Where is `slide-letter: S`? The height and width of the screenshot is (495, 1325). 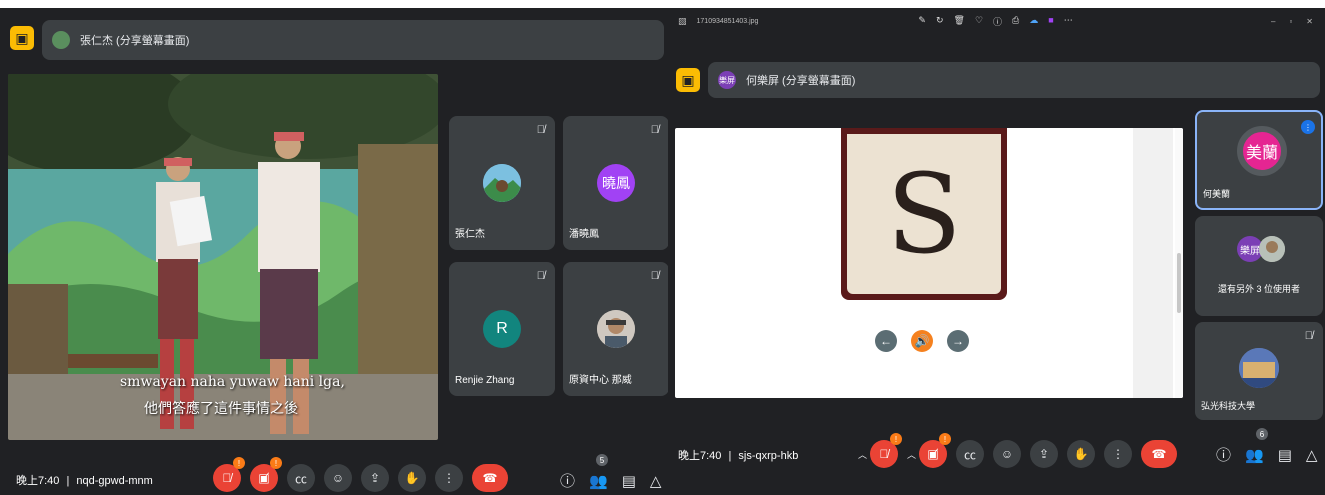
slide-letter: S is located at coordinates (924, 214).